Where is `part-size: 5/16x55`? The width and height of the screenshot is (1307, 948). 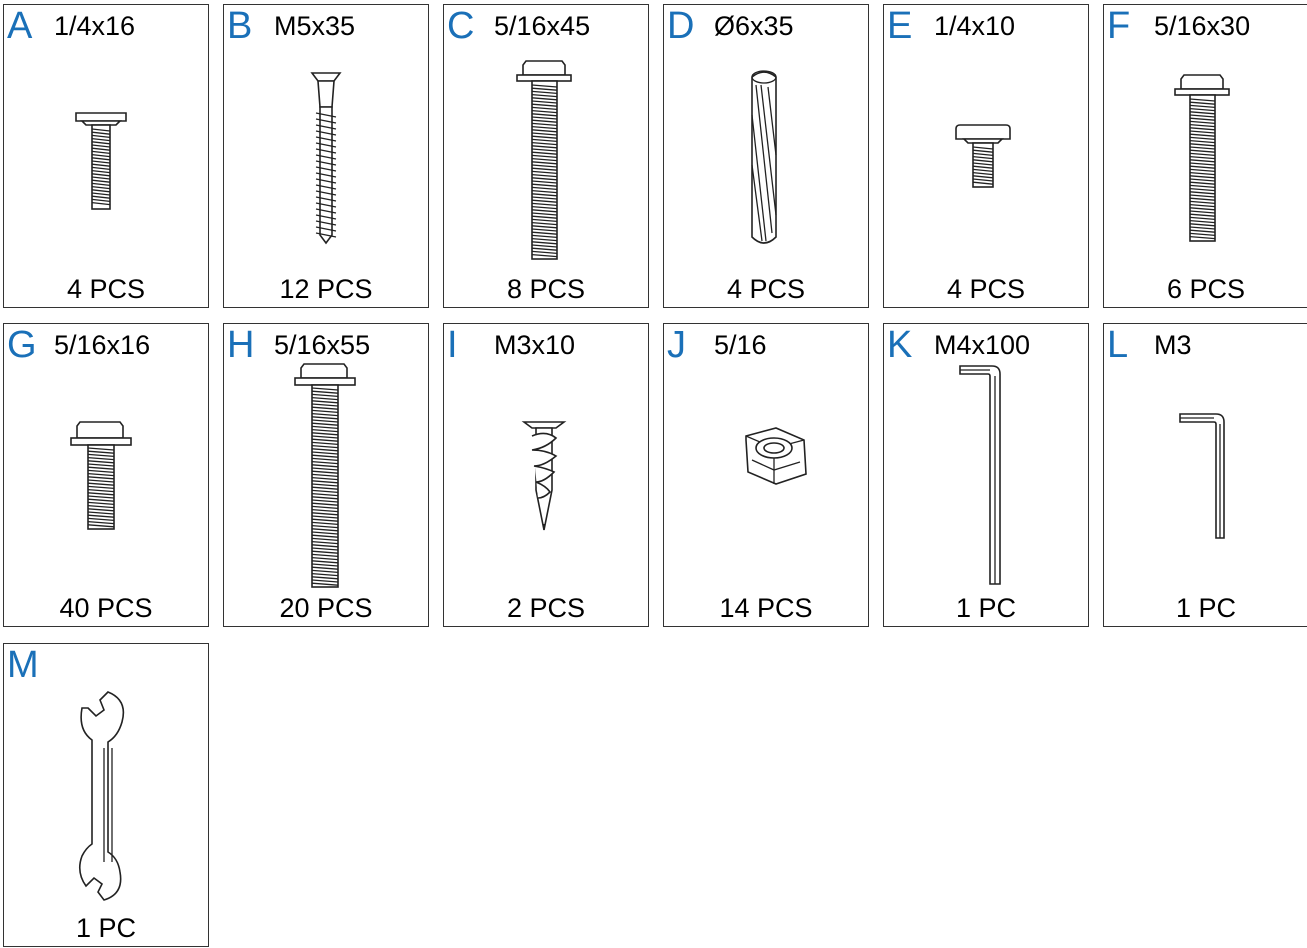 part-size: 5/16x55 is located at coordinates (322, 345).